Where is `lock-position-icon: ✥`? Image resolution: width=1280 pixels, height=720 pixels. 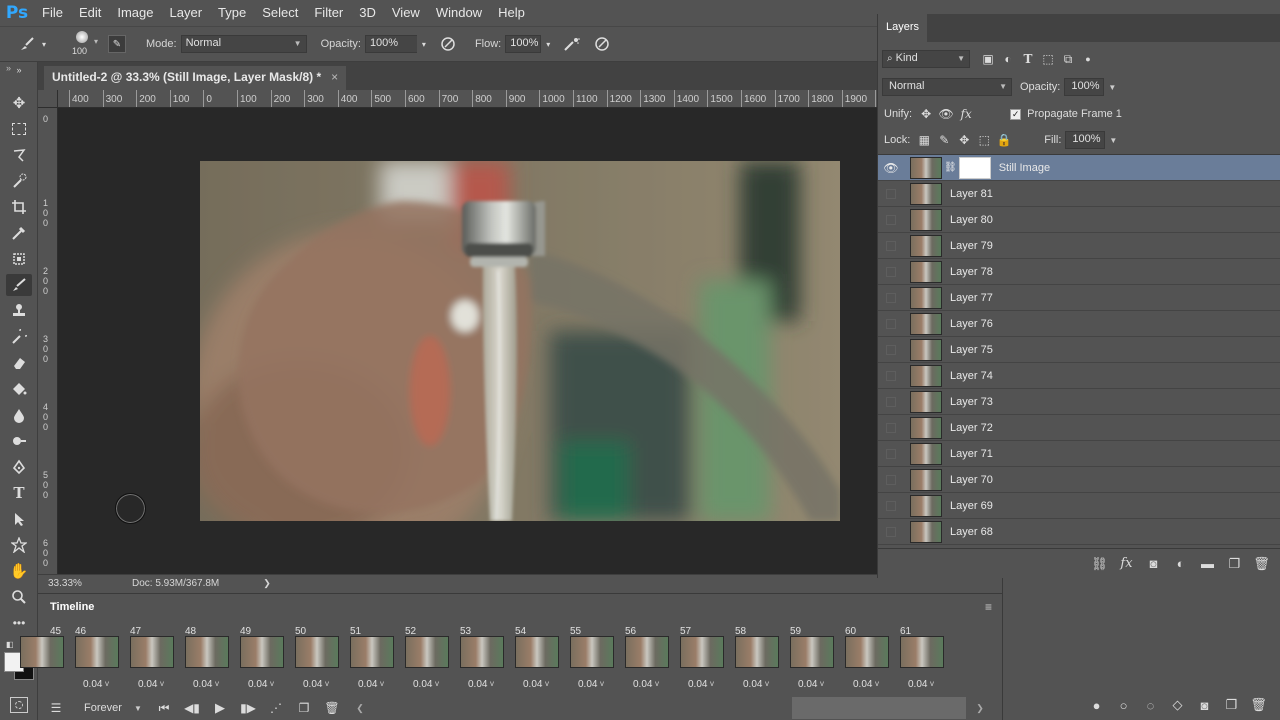 lock-position-icon: ✥ is located at coordinates (964, 140).